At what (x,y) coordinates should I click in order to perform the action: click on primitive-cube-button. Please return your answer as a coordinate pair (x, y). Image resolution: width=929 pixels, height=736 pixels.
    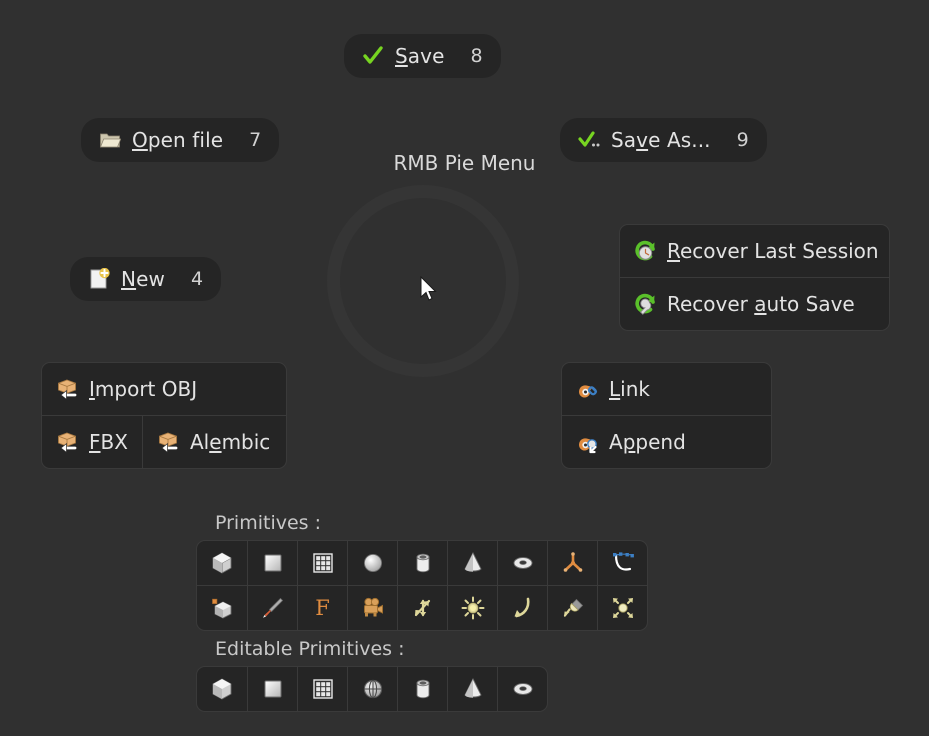
    Looking at the image, I should click on (222, 563).